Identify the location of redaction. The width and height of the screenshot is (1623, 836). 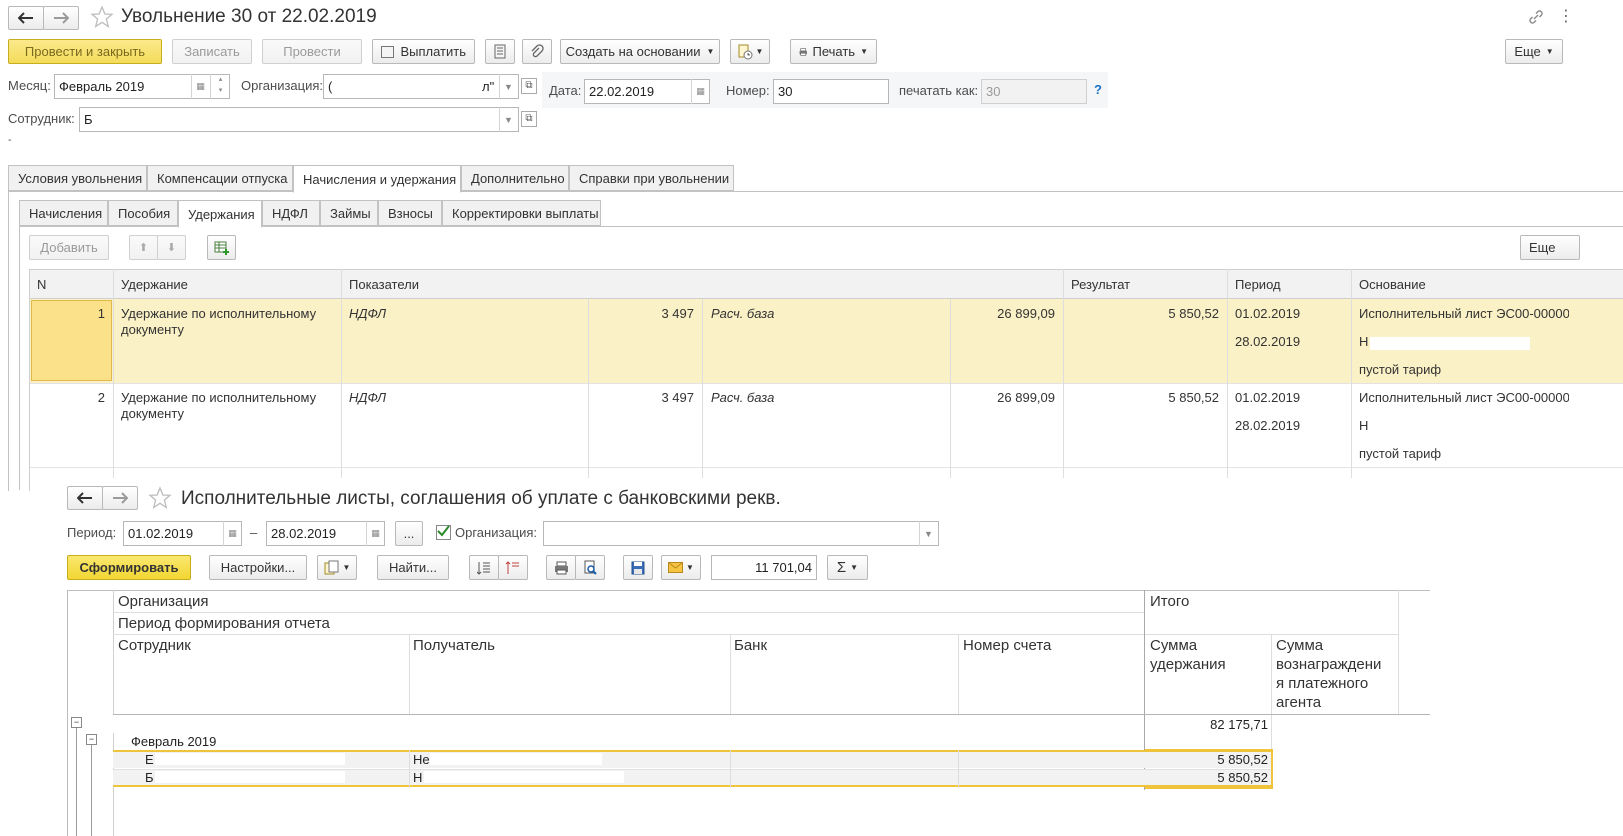
(250, 759).